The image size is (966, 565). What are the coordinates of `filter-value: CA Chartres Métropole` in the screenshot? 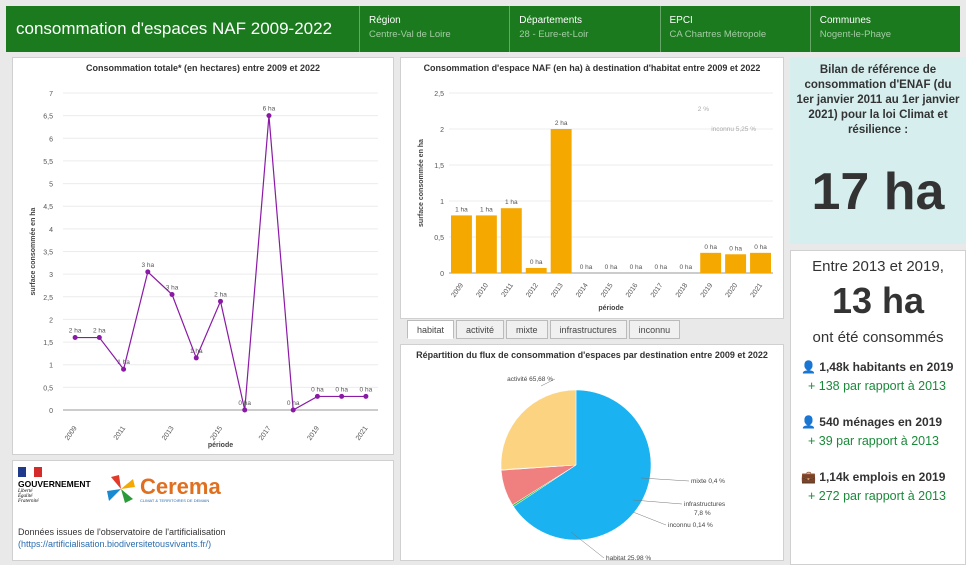 It's located at (718, 34).